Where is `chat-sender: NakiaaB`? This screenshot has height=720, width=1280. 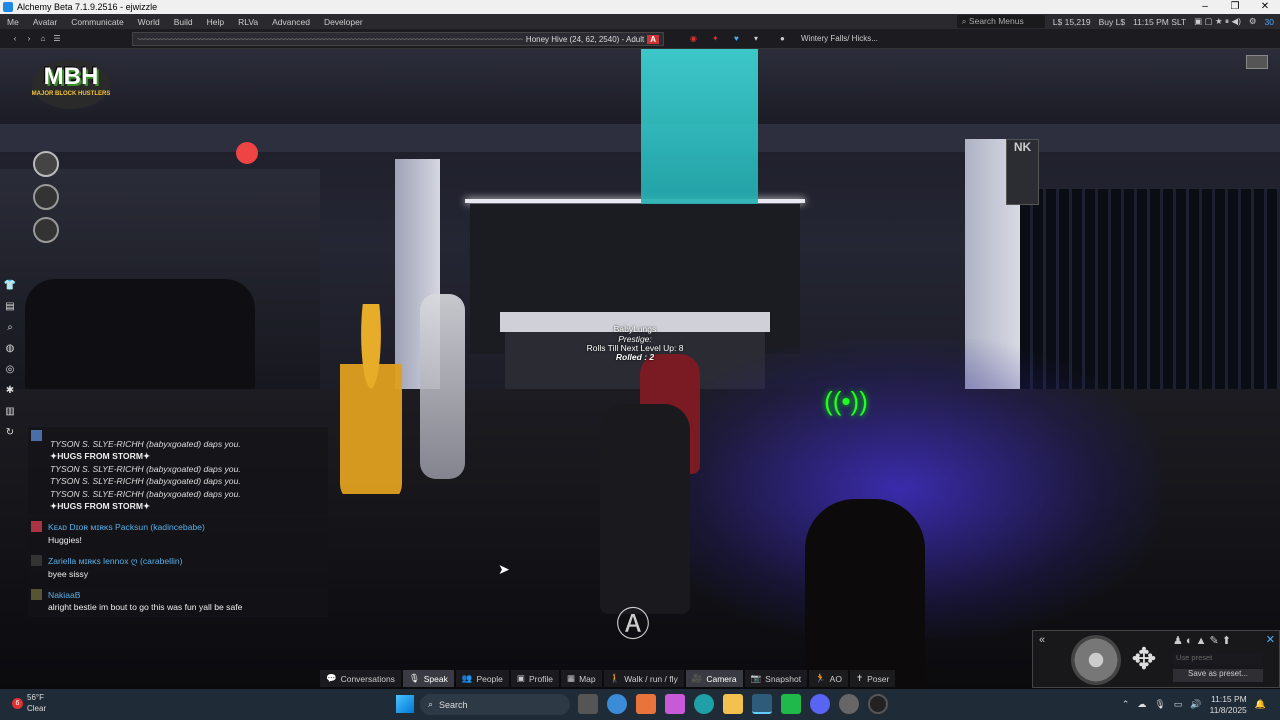
chat-sender: NakiaaB is located at coordinates (185, 595).